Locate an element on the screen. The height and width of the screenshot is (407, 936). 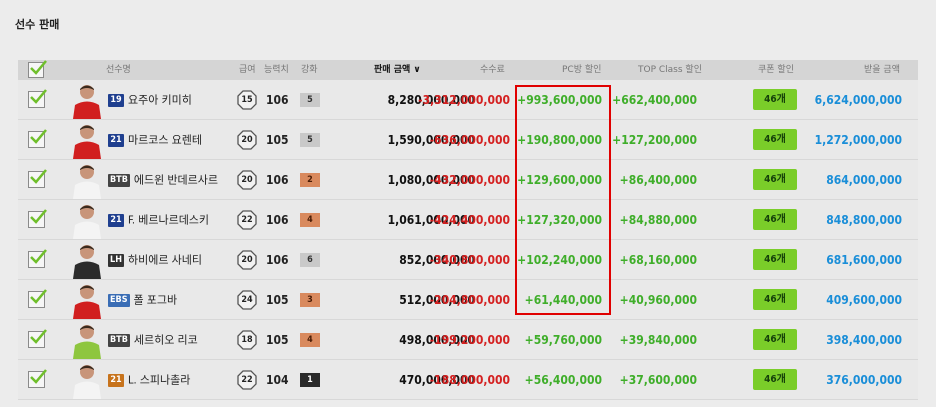
grade-badge: 20 is located at coordinates (247, 180).